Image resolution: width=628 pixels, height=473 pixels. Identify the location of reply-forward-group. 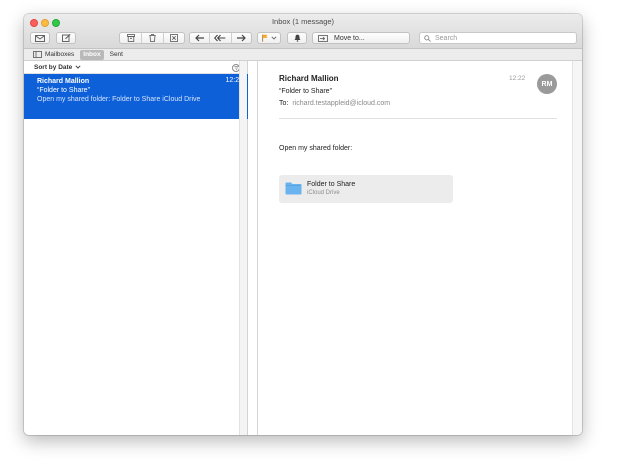
(220, 38).